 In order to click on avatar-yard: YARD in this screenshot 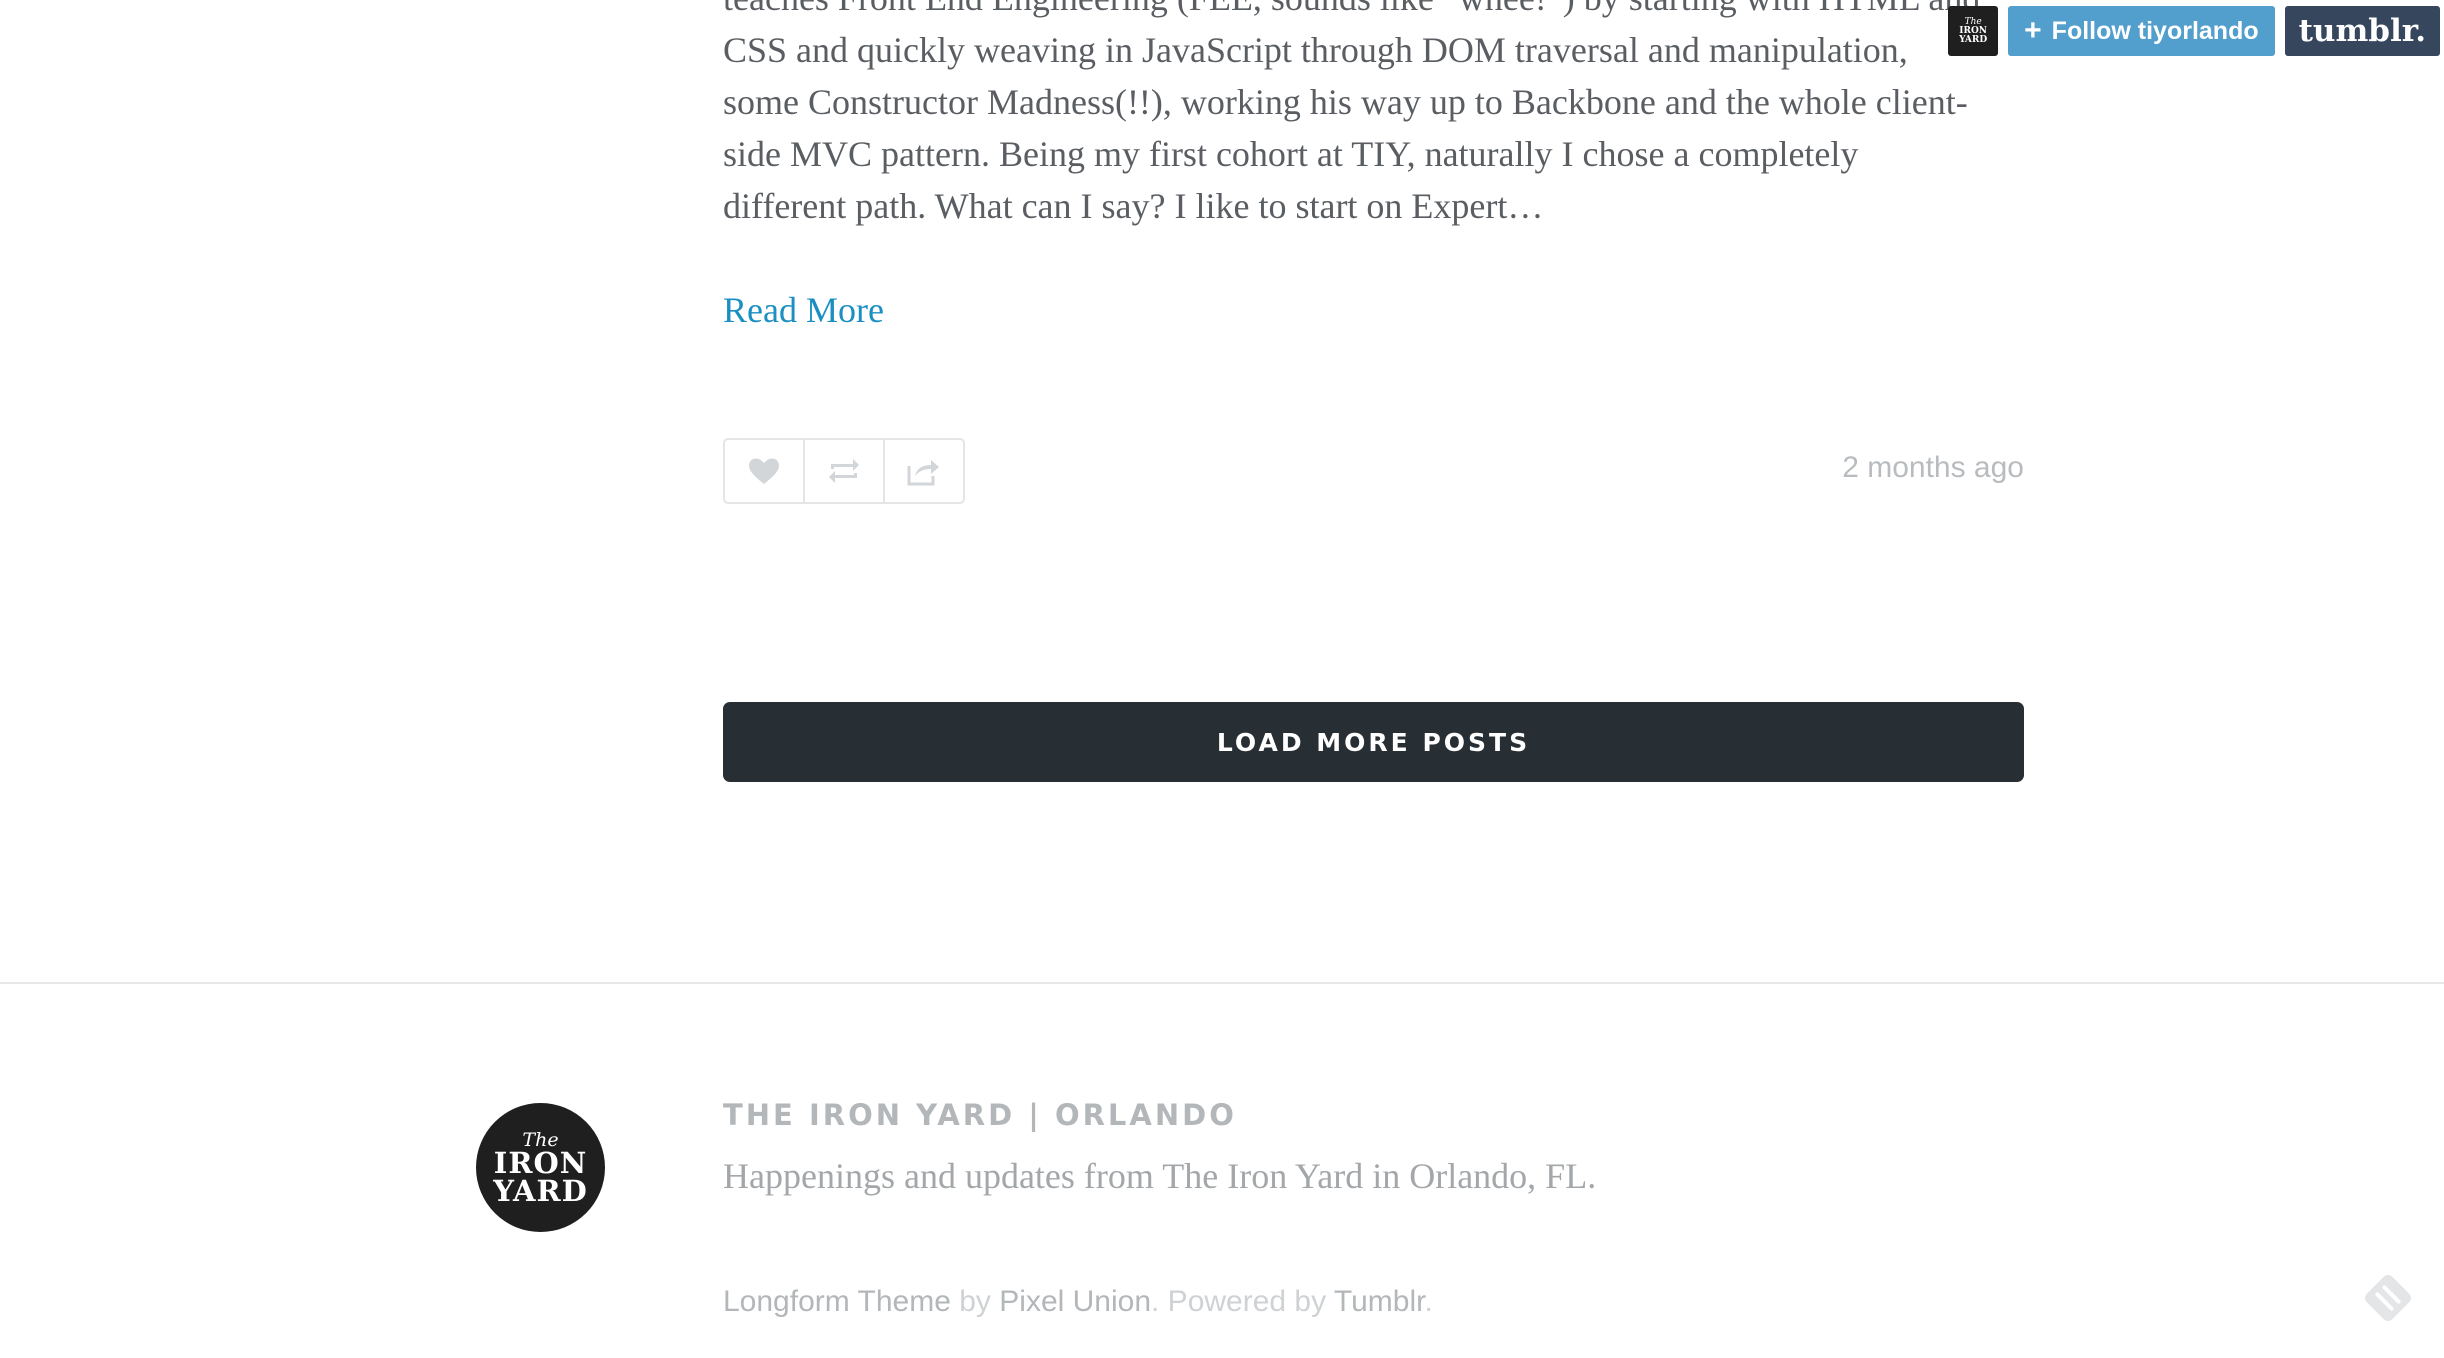, I will do `click(1973, 39)`.